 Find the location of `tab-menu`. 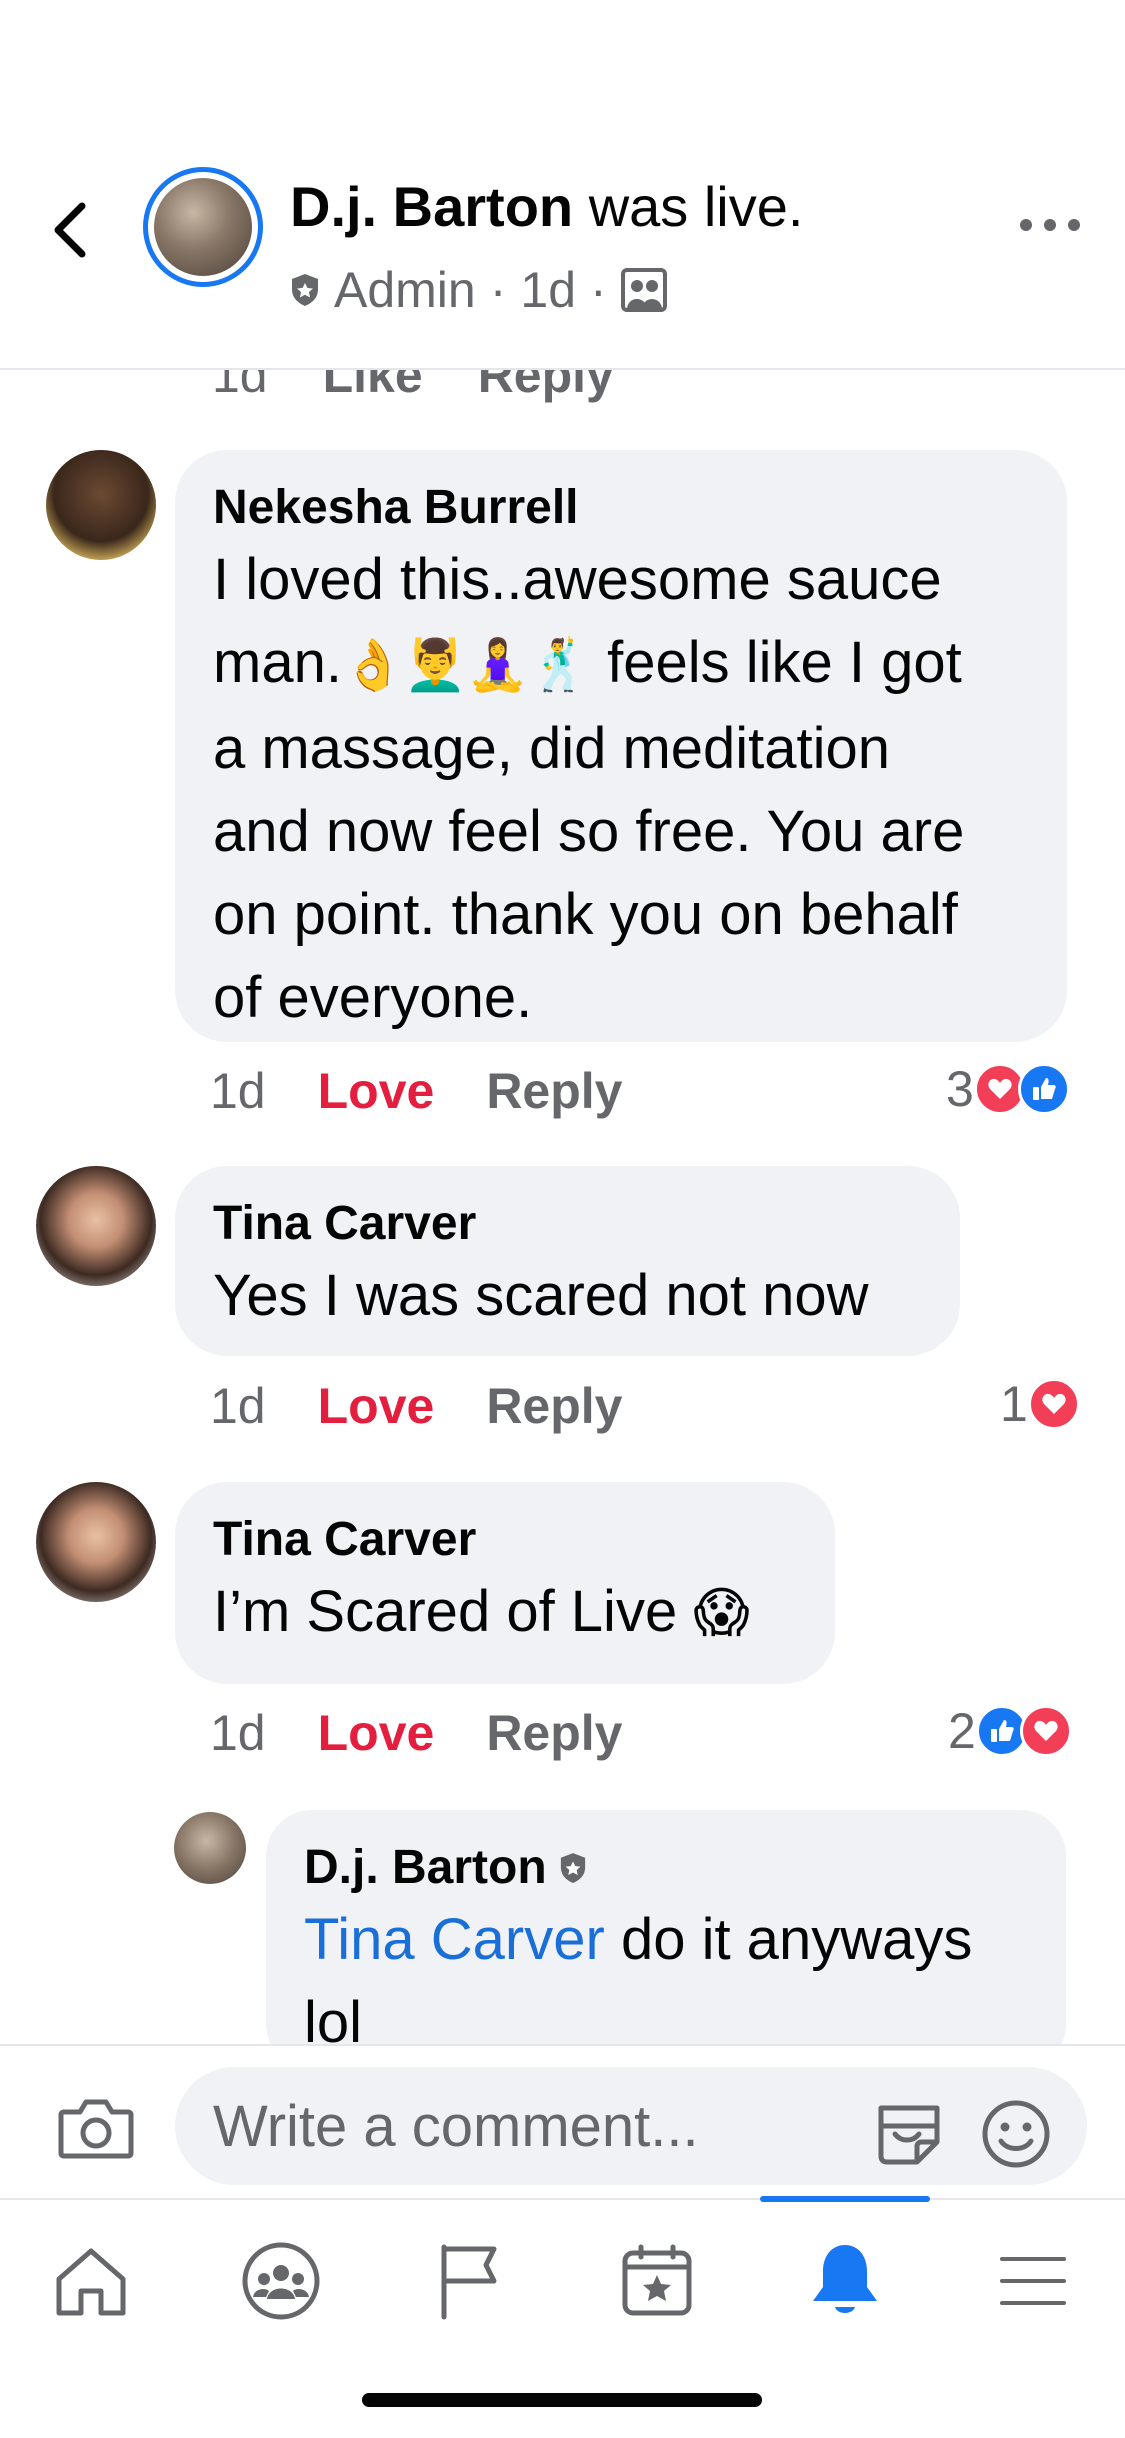

tab-menu is located at coordinates (1033, 2281).